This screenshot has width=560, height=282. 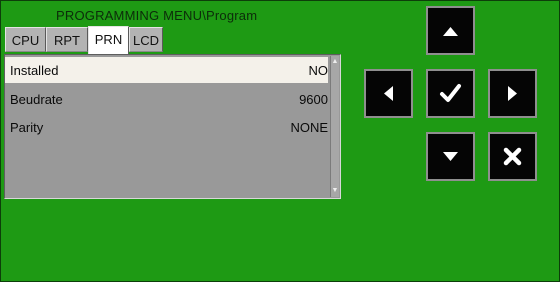 I want to click on up-button, so click(x=450, y=30).